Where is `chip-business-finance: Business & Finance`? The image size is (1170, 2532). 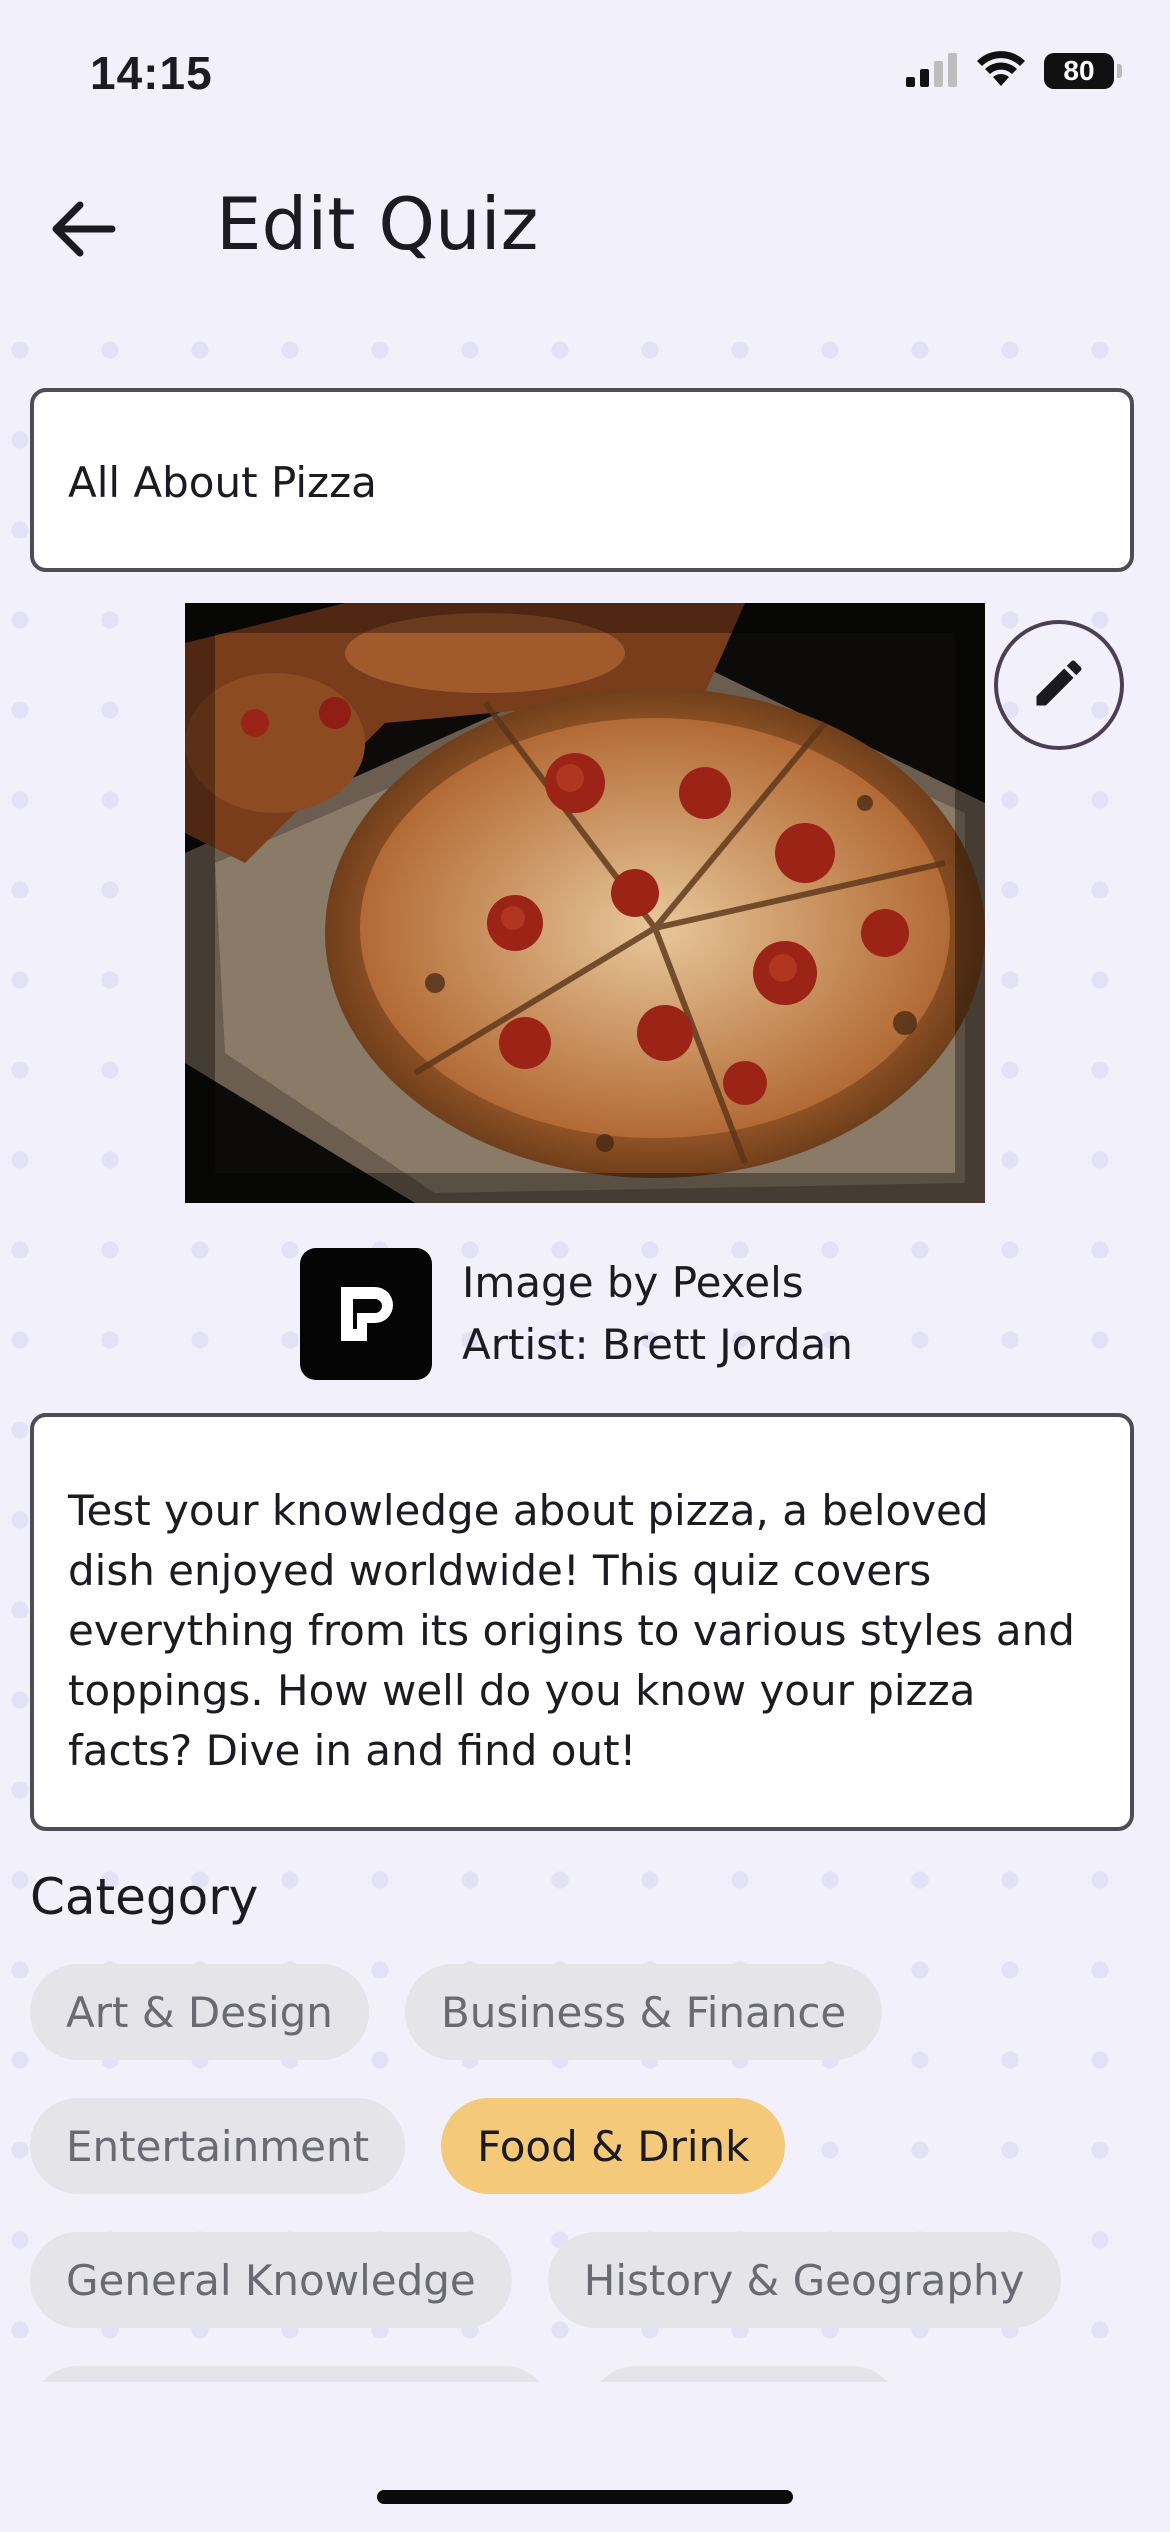
chip-business-finance: Business & Finance is located at coordinates (643, 2012).